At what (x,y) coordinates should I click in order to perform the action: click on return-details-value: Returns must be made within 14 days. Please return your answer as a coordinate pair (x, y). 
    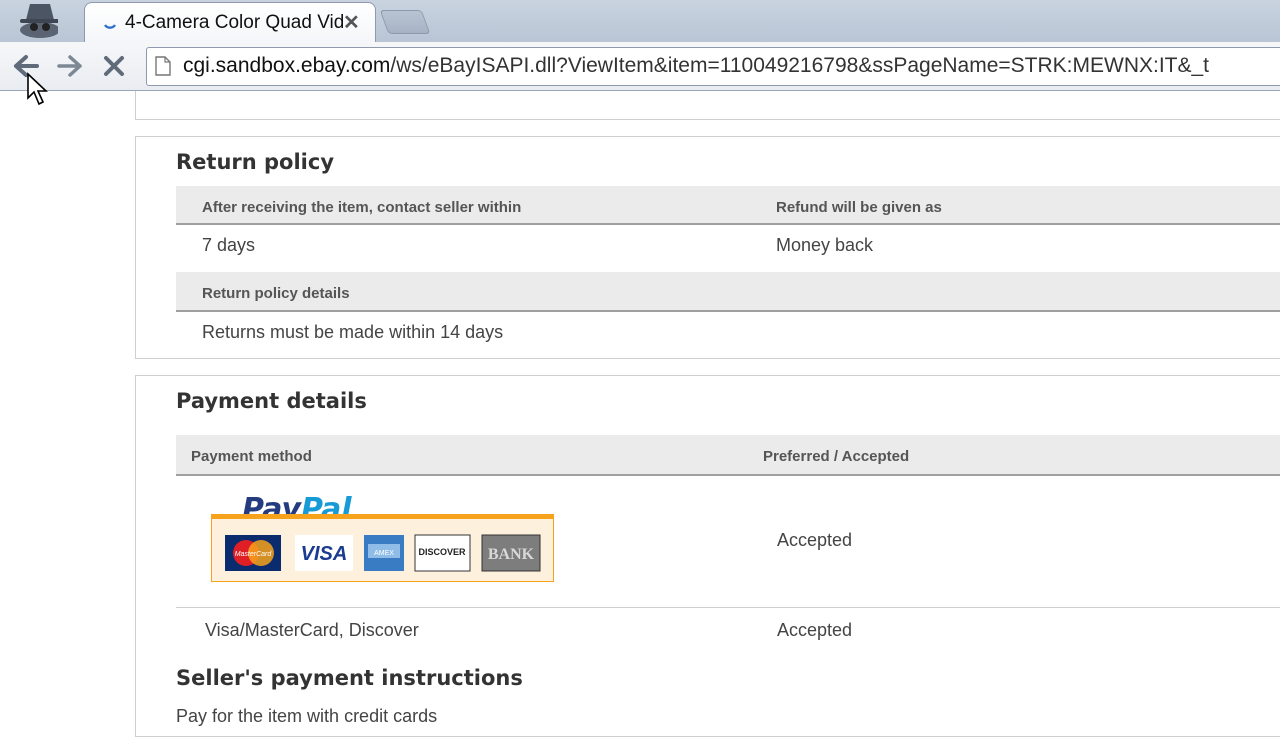
    Looking at the image, I should click on (353, 332).